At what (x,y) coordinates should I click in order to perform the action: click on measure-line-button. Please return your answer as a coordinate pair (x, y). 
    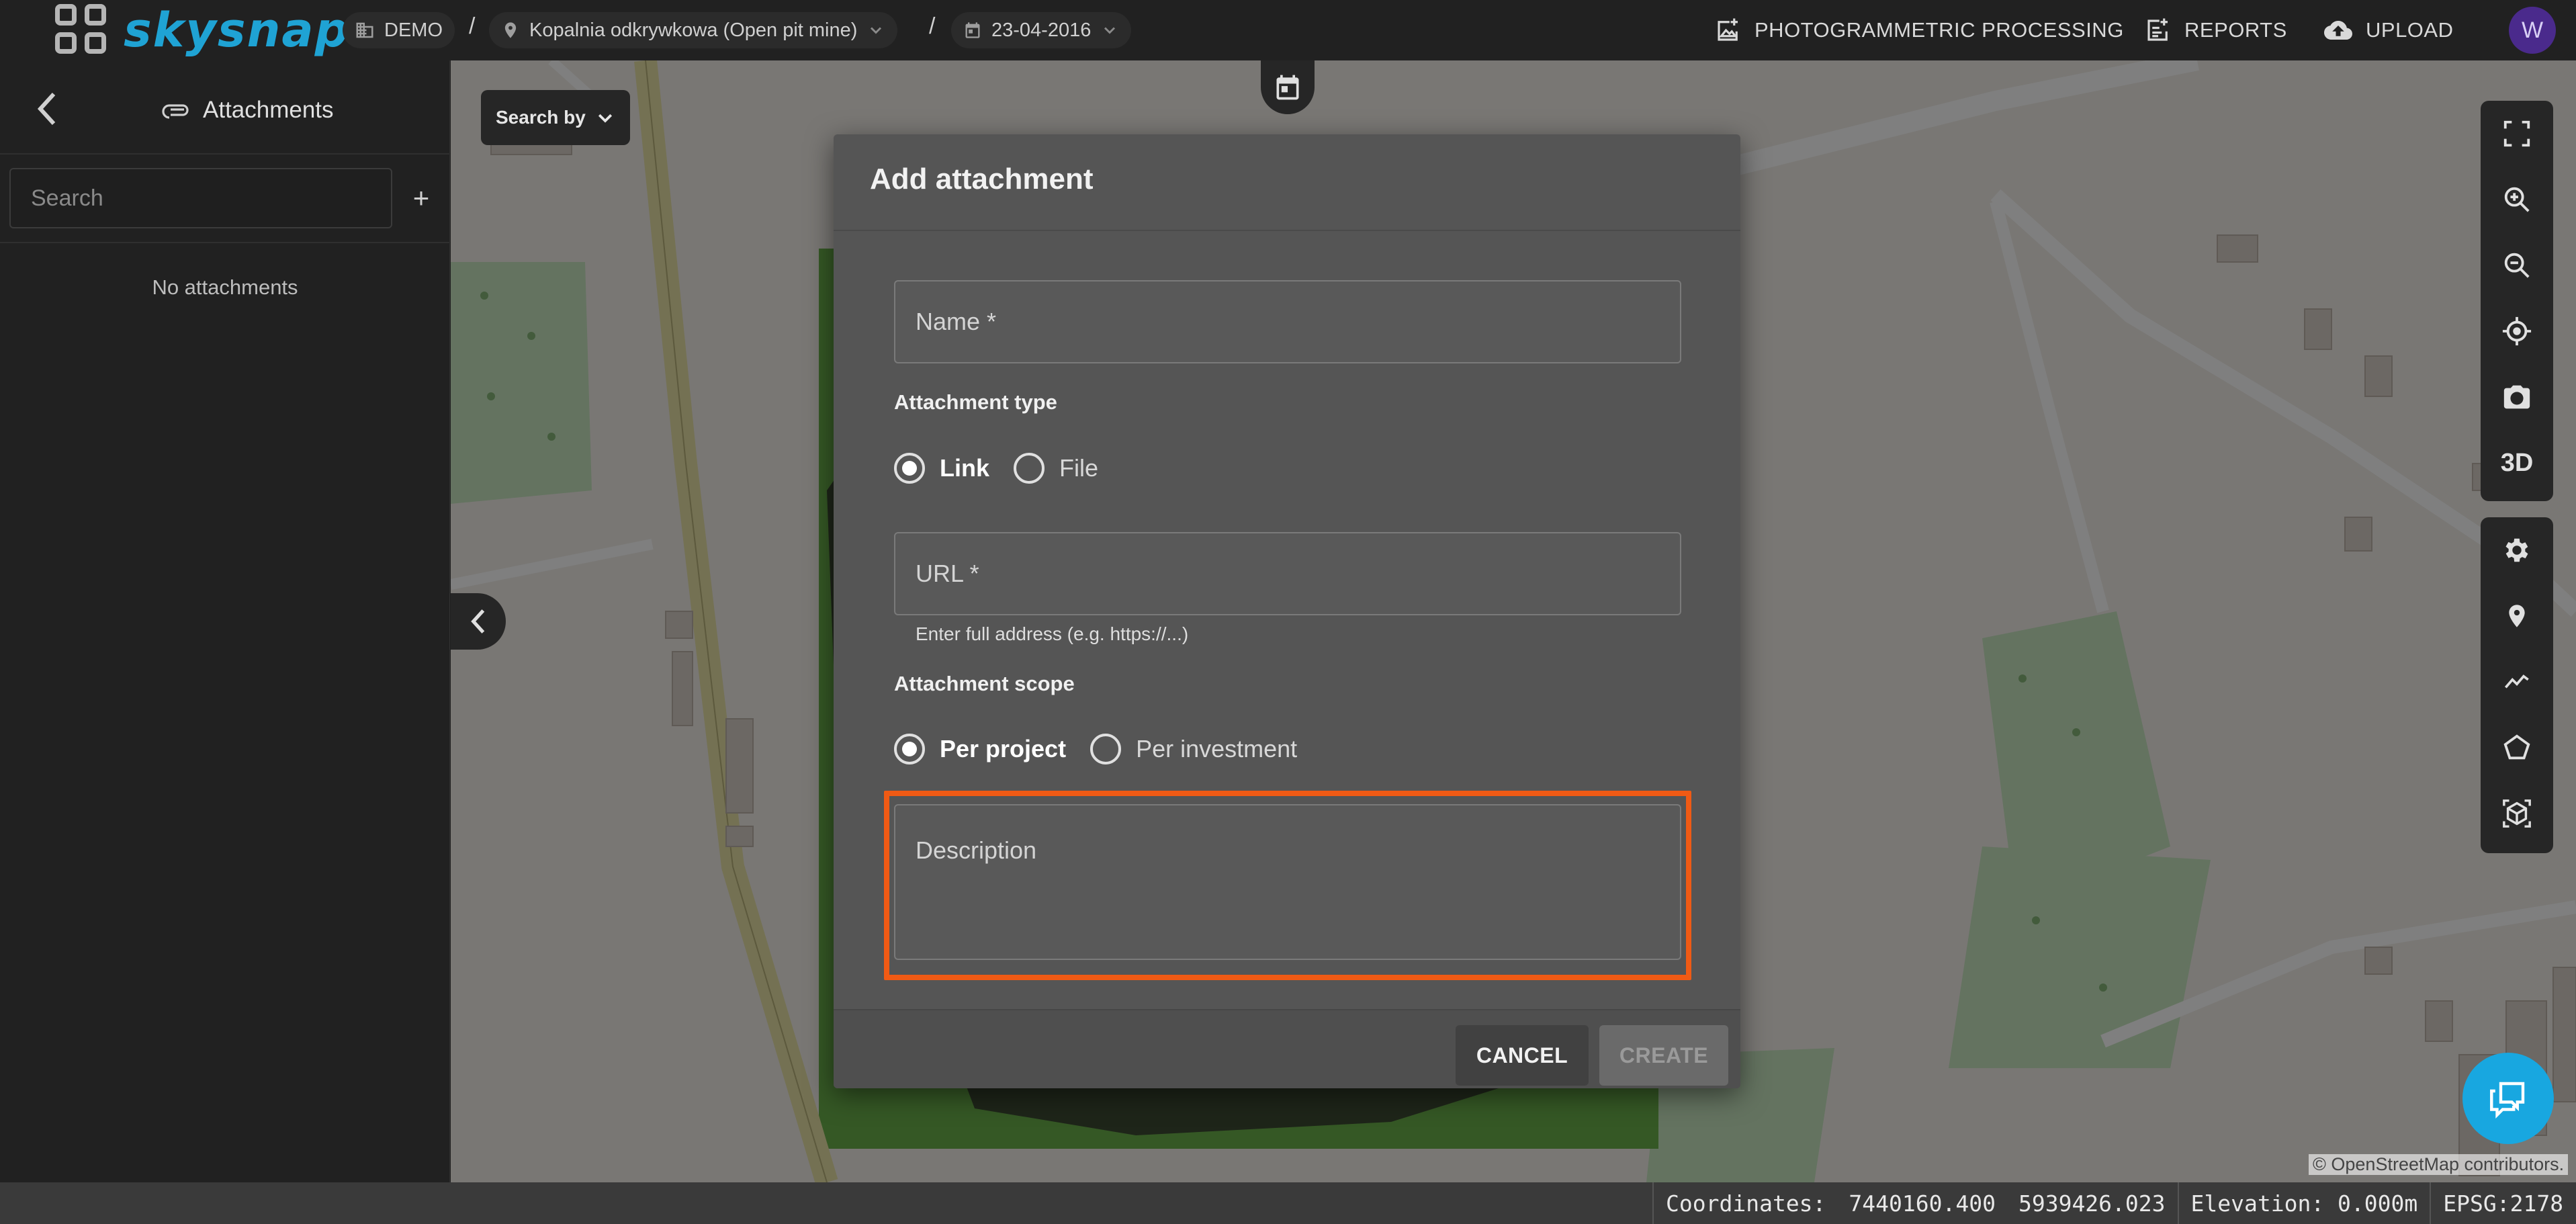
    Looking at the image, I should click on (2517, 682).